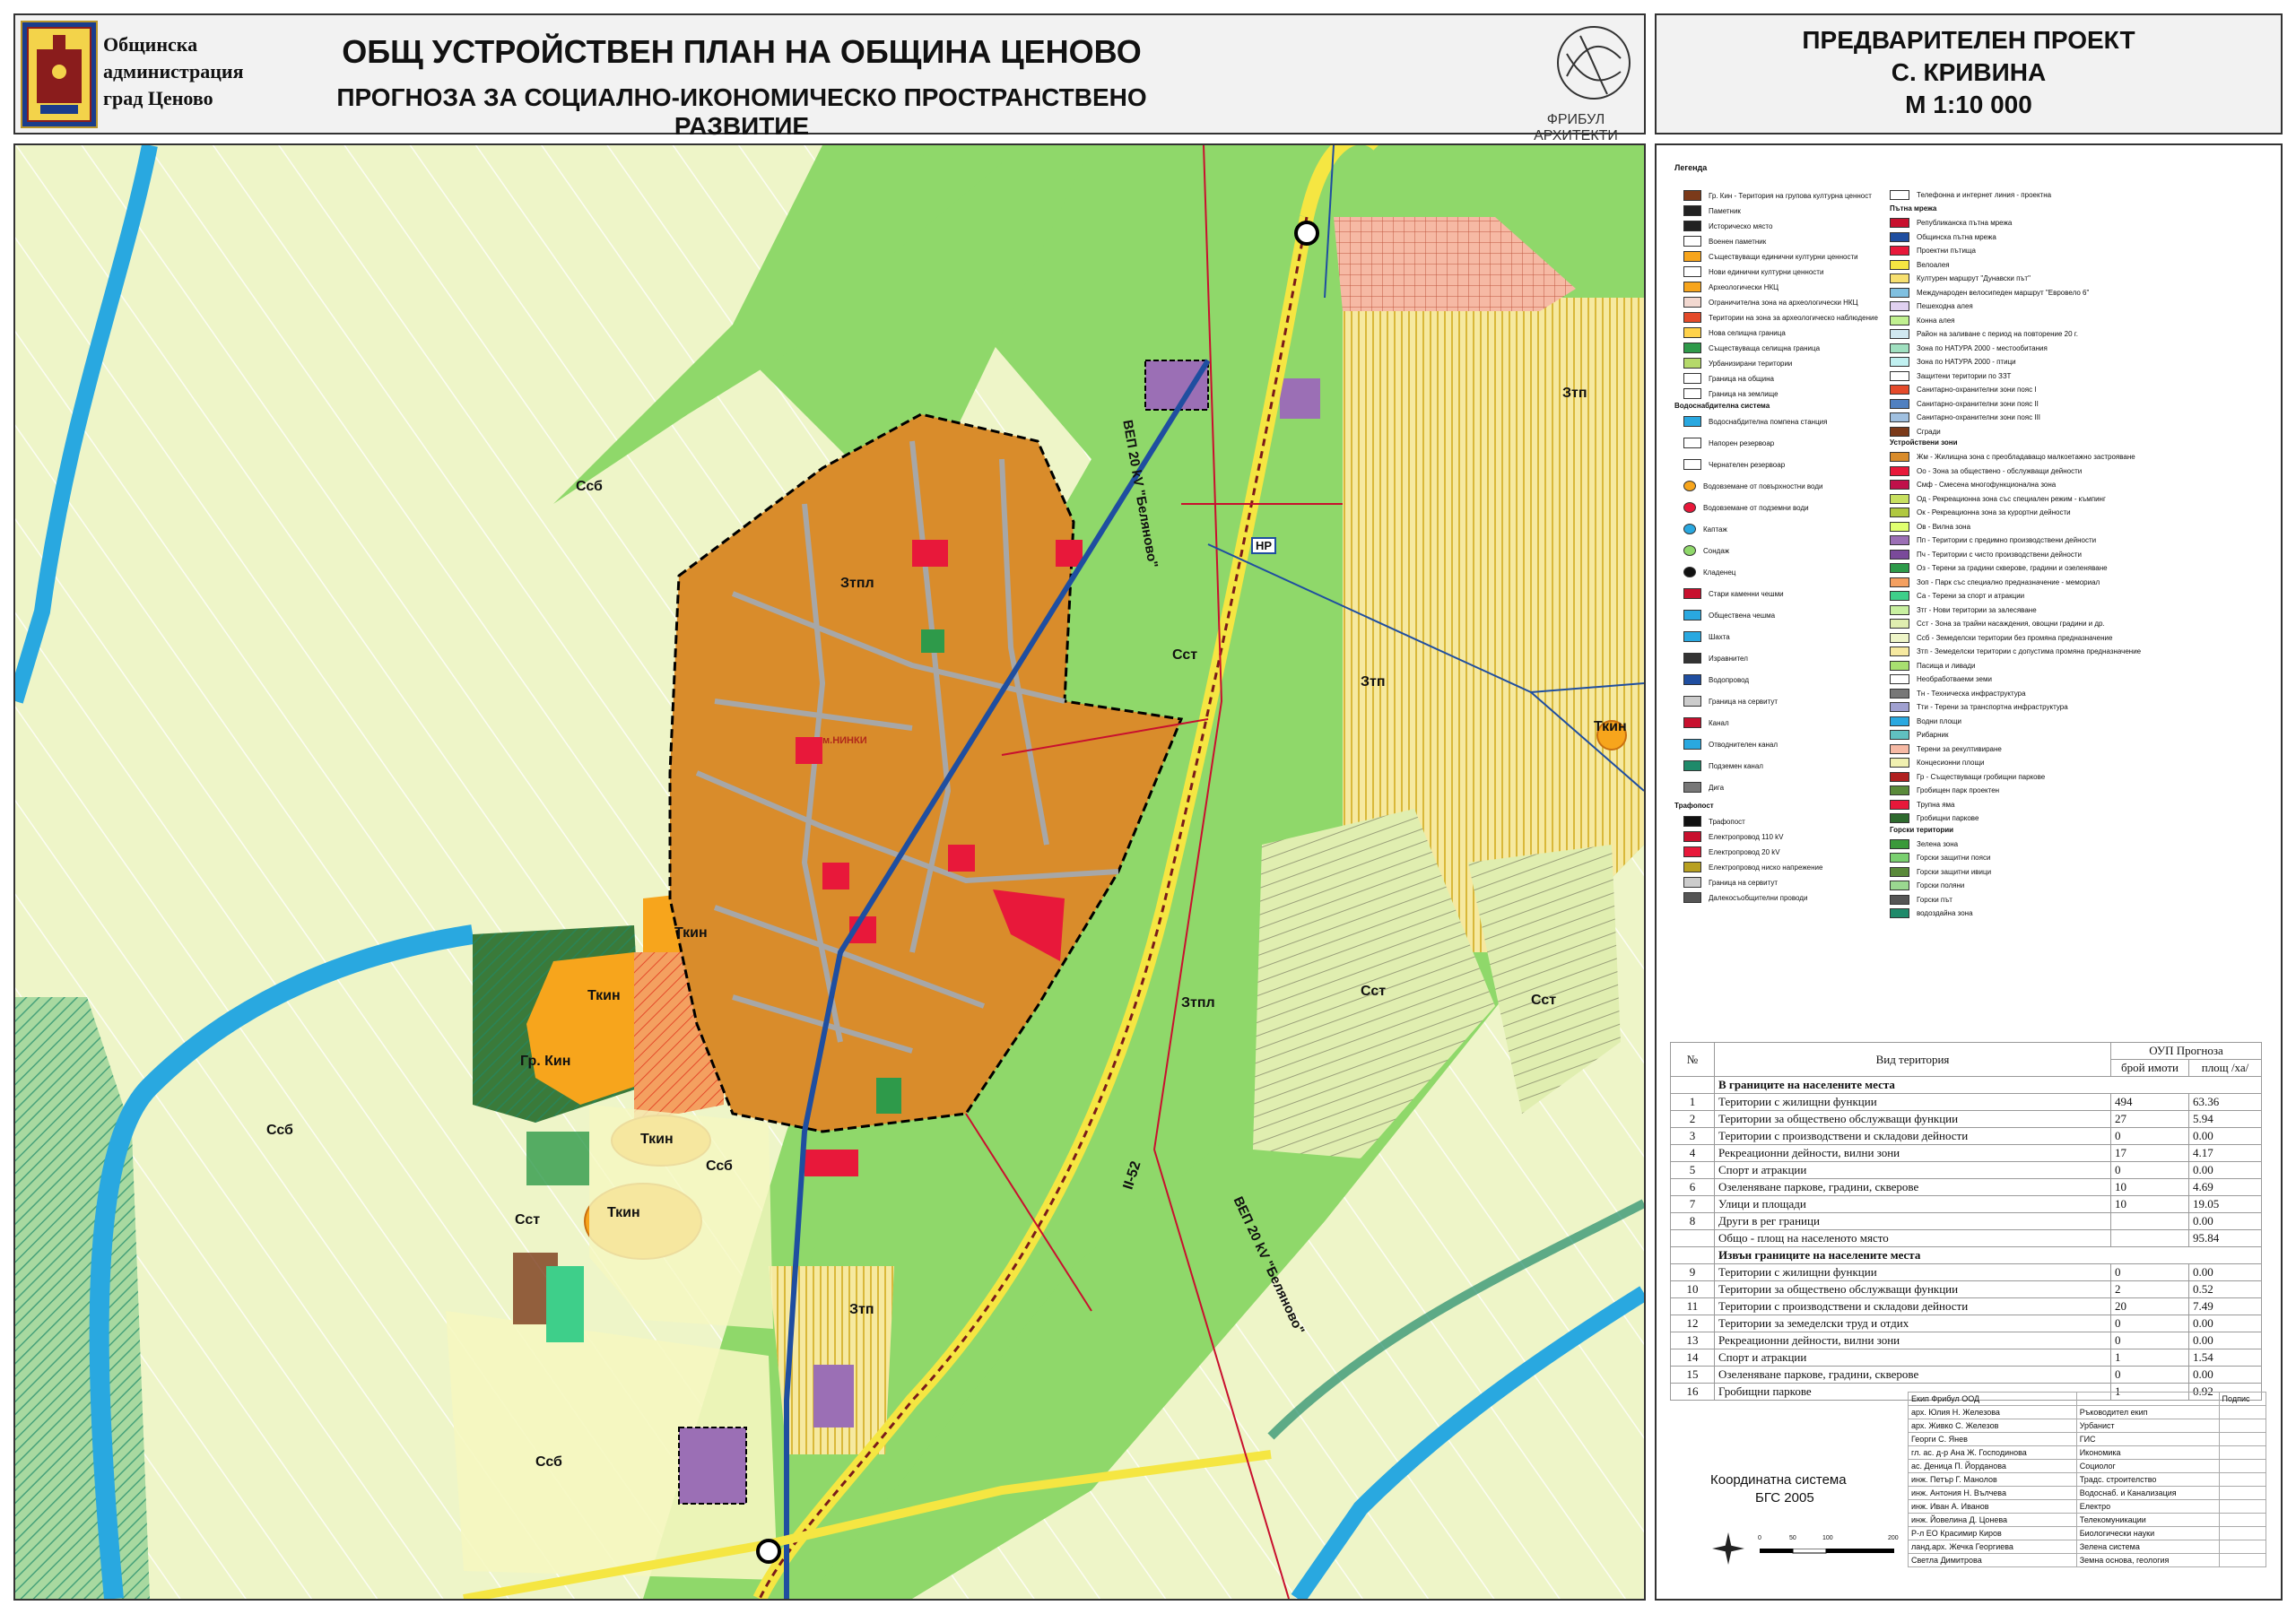 This screenshot has height=1614, width=2296. I want to click on scale-bar, so click(1827, 1549).